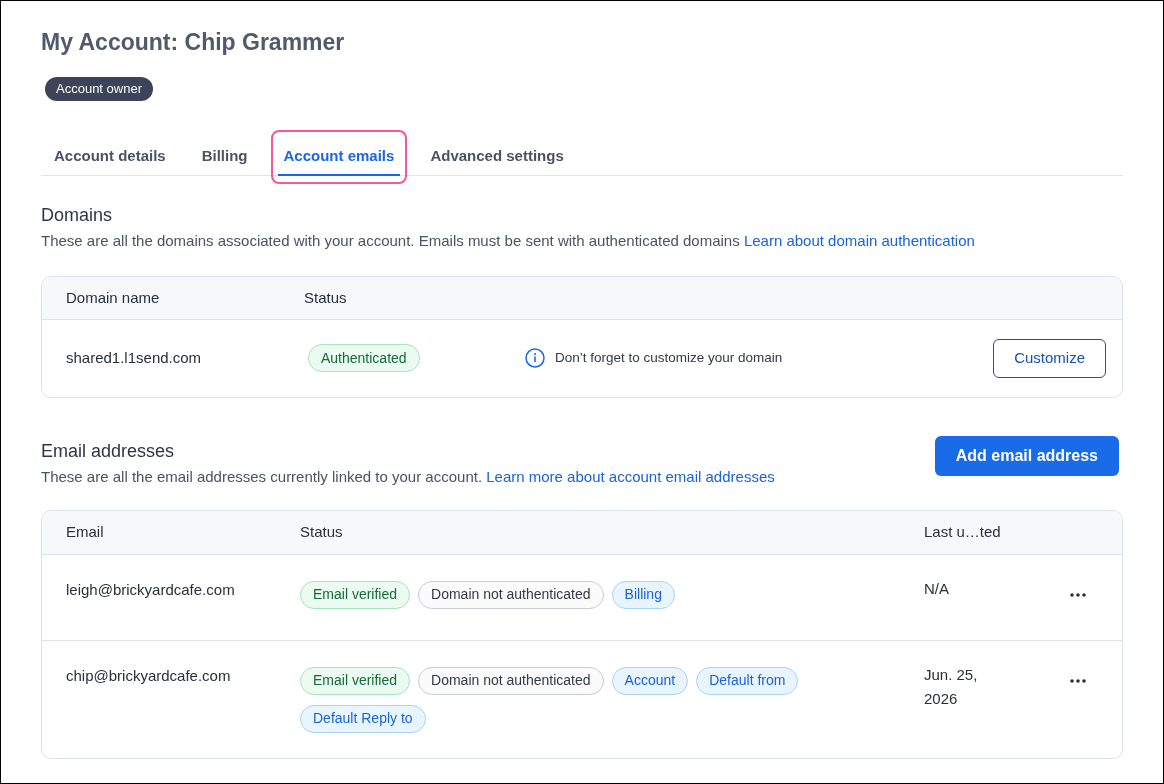 This screenshot has width=1164, height=784. I want to click on column-header: Domain name, so click(113, 297).